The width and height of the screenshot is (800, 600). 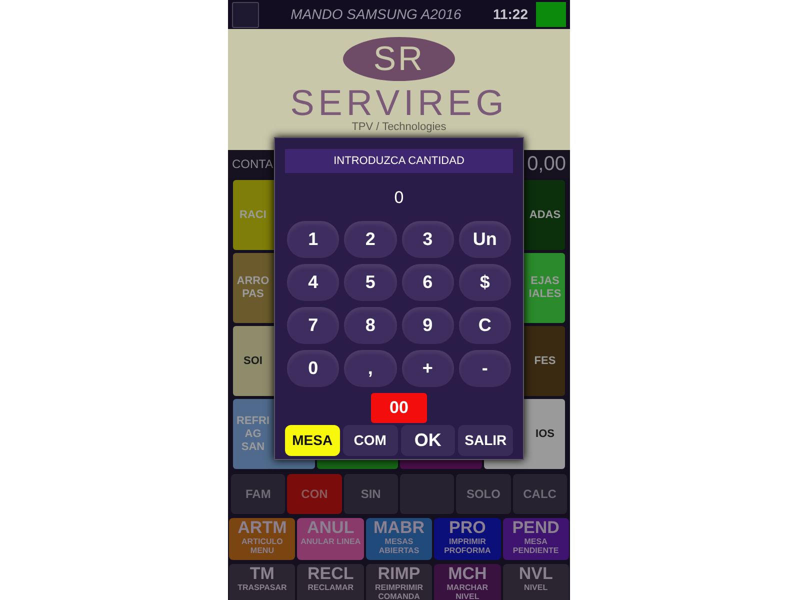 What do you see at coordinates (546, 164) in the screenshot?
I see `total-amount: 0,00` at bounding box center [546, 164].